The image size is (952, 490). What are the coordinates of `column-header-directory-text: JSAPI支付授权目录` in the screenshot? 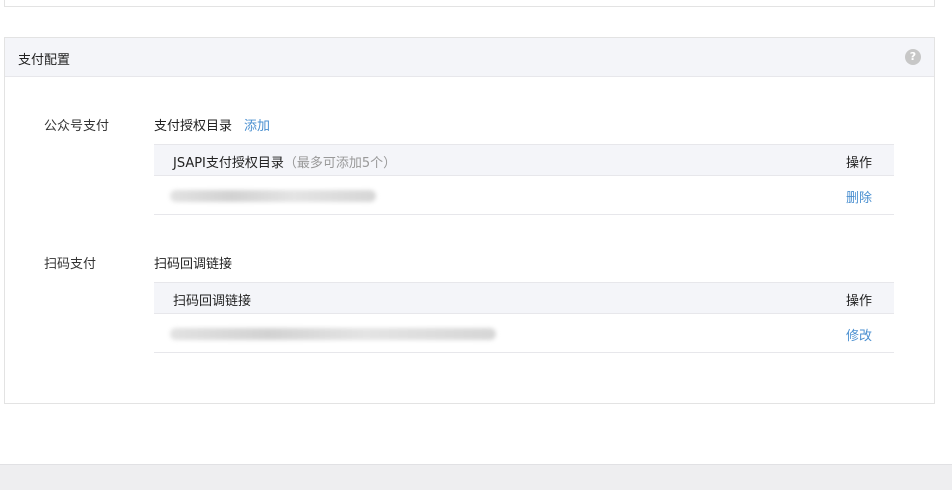 It's located at (228, 163).